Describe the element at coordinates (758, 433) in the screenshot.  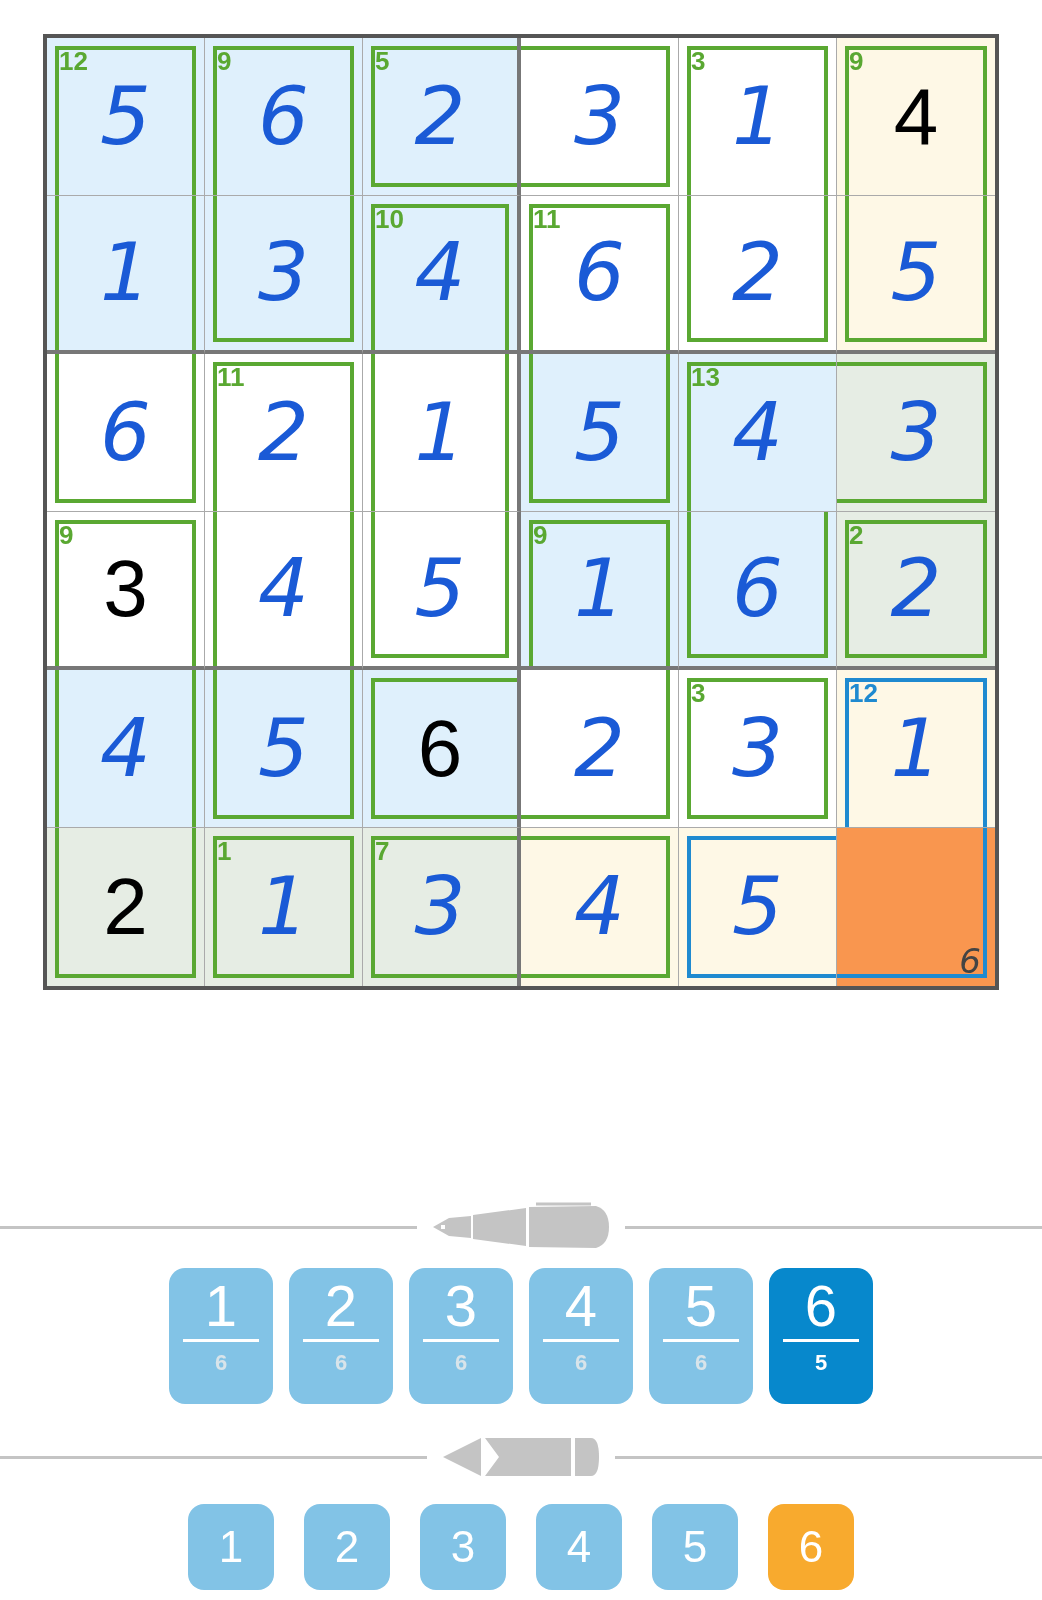
I see `grid-cell: 4 13` at that location.